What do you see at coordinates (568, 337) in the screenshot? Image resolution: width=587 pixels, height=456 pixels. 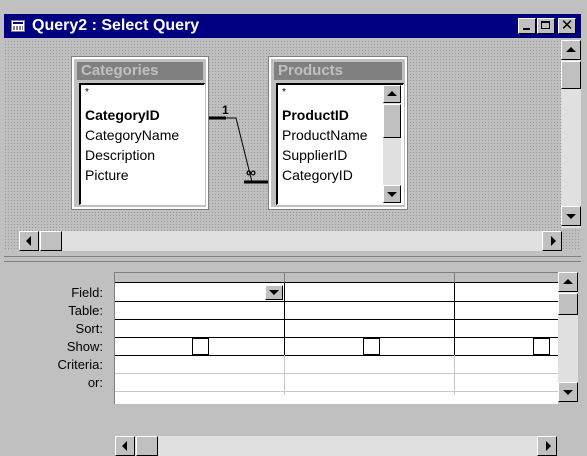 I see `design-grid-vertical-scrollbar` at bounding box center [568, 337].